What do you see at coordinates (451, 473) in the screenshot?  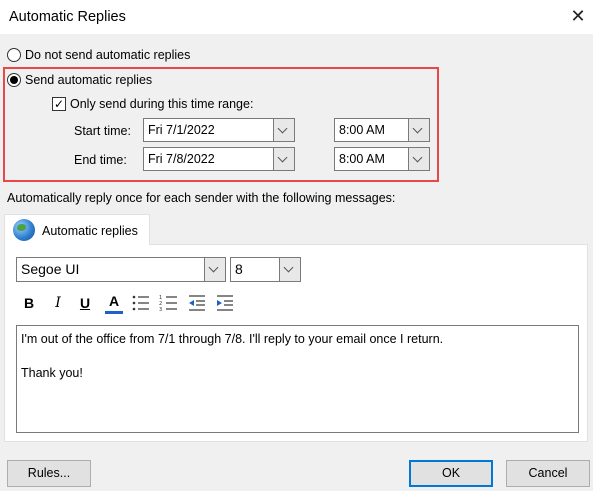 I see `ok-button: OK` at bounding box center [451, 473].